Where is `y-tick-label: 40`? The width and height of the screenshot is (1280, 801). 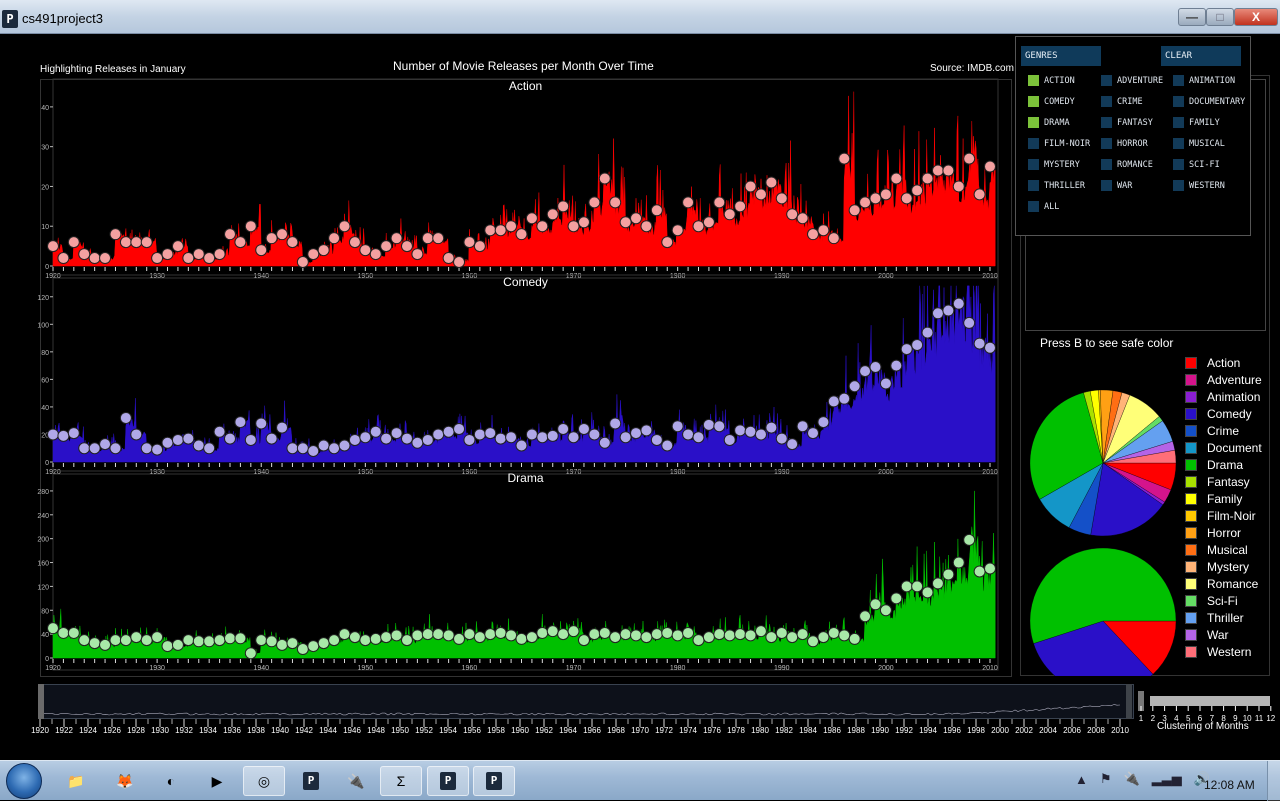 y-tick-label: 40 is located at coordinates (45, 108).